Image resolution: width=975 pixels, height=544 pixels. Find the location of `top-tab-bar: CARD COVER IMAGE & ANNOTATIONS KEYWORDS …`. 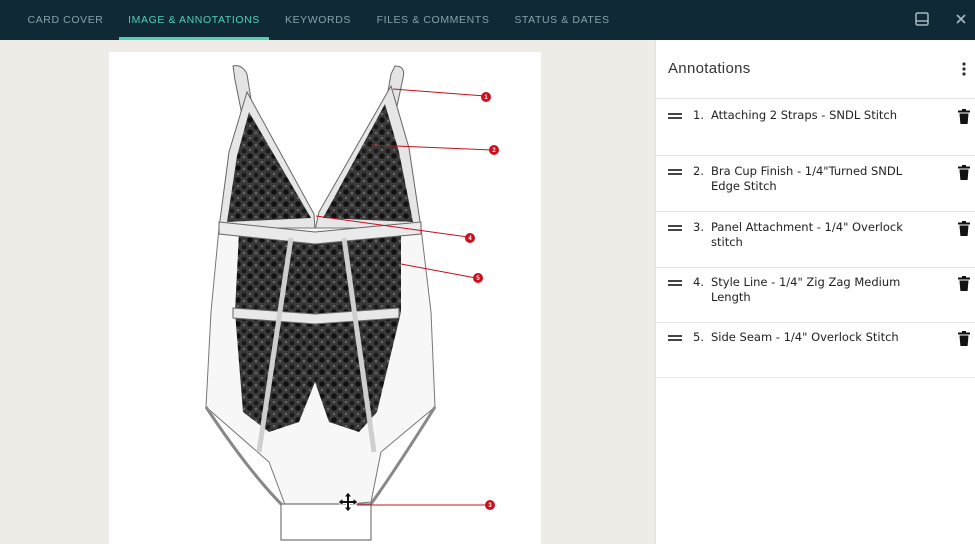

top-tab-bar: CARD COVER IMAGE & ANNOTATIONS KEYWORDS … is located at coordinates (487, 20).